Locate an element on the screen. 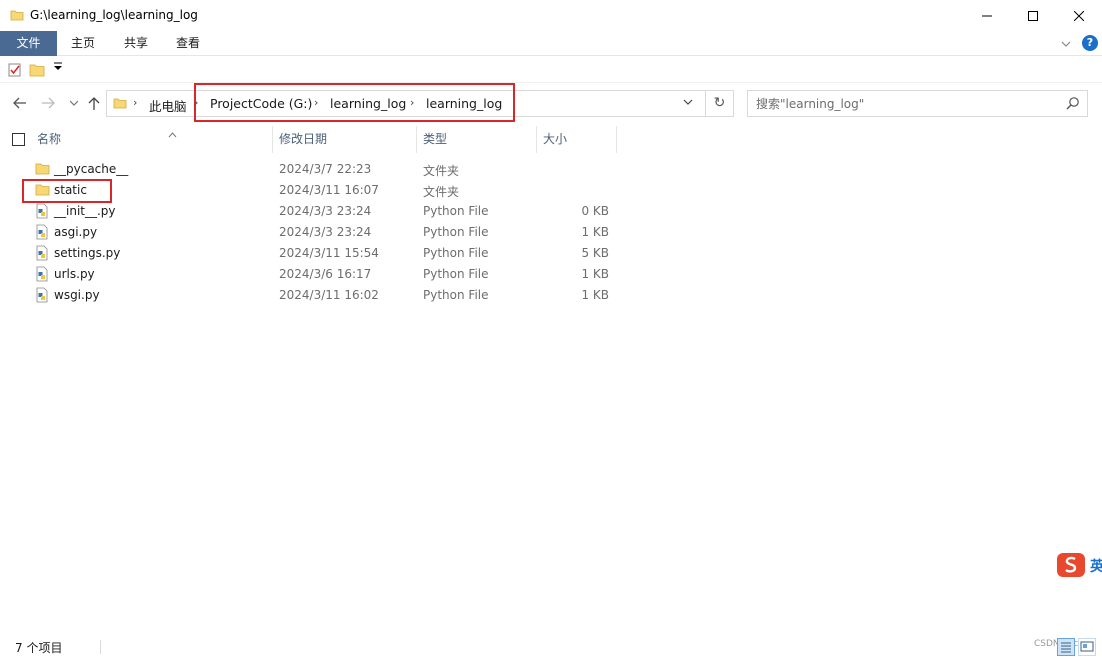 This screenshot has width=1102, height=659. new-folder-icon is located at coordinates (37, 71).